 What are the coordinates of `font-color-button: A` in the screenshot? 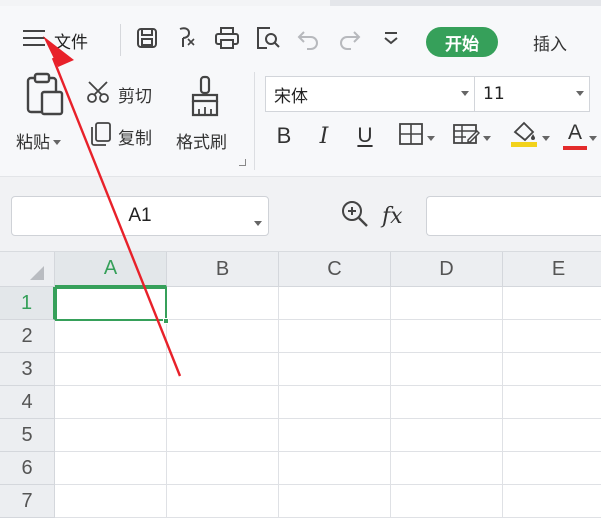 It's located at (580, 136).